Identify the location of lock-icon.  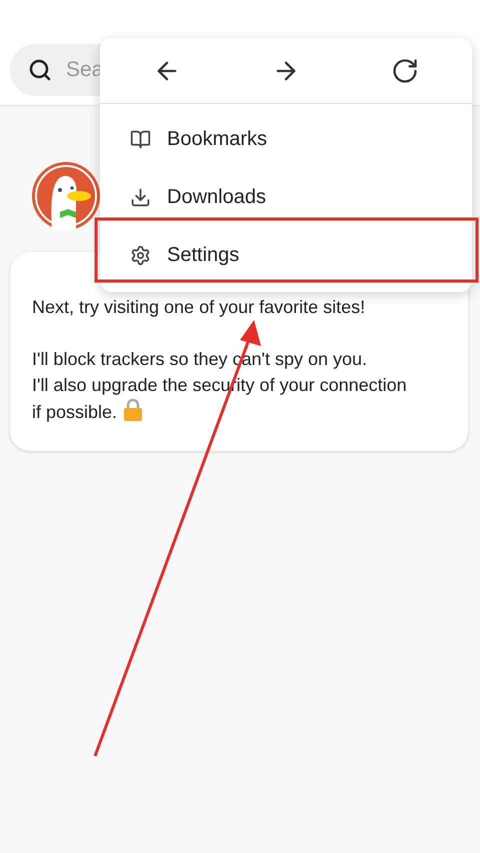
(133, 410).